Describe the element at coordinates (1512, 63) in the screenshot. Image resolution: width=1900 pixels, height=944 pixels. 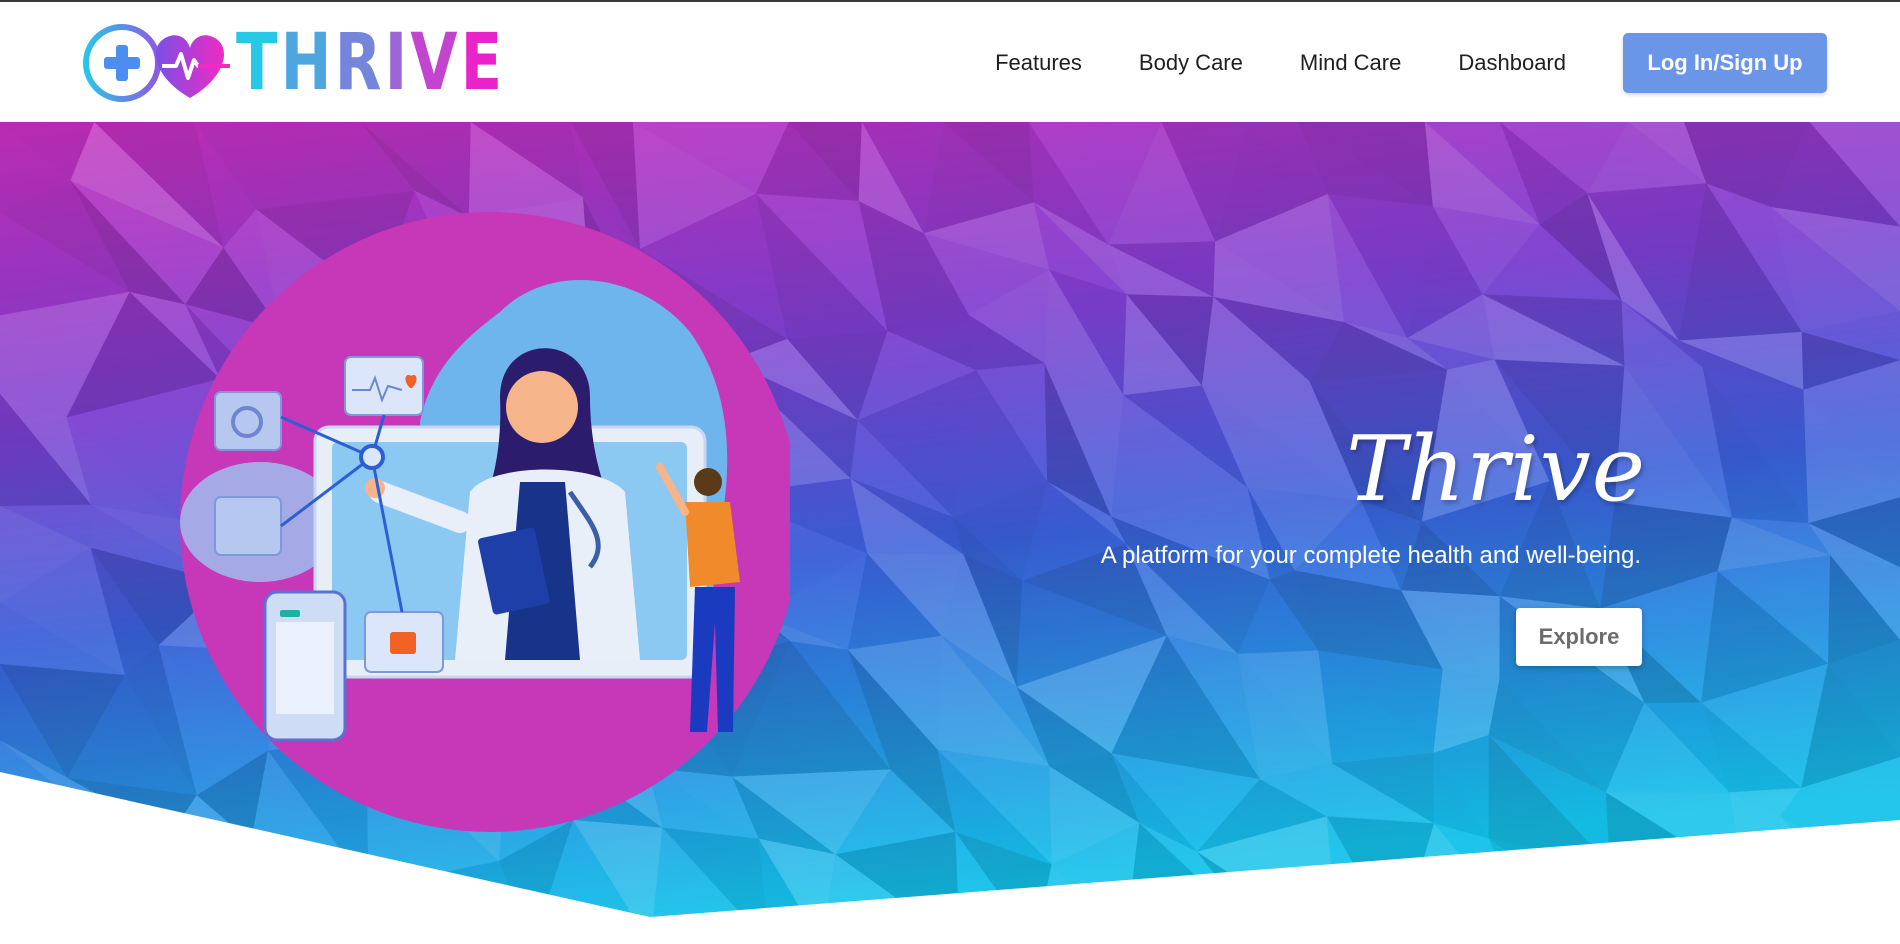
I see `nav-dashboard: Dashboard` at that location.